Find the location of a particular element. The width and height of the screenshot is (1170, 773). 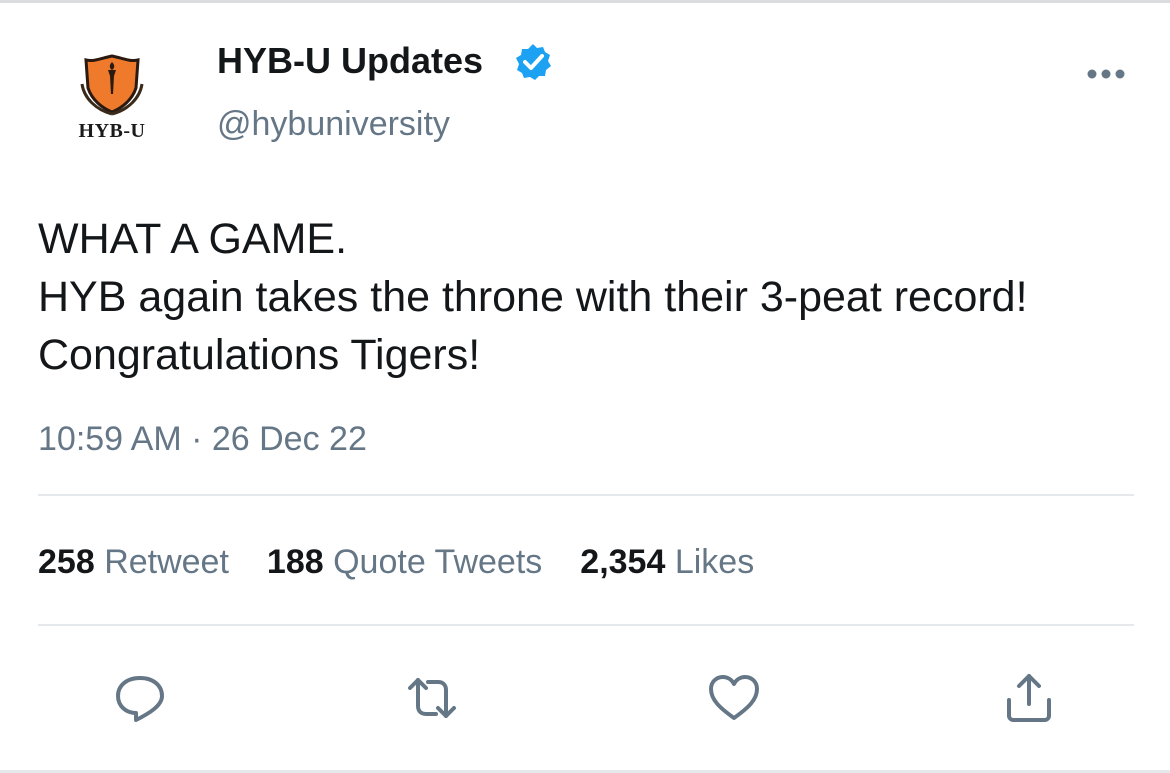

top-border is located at coordinates (585, 1).